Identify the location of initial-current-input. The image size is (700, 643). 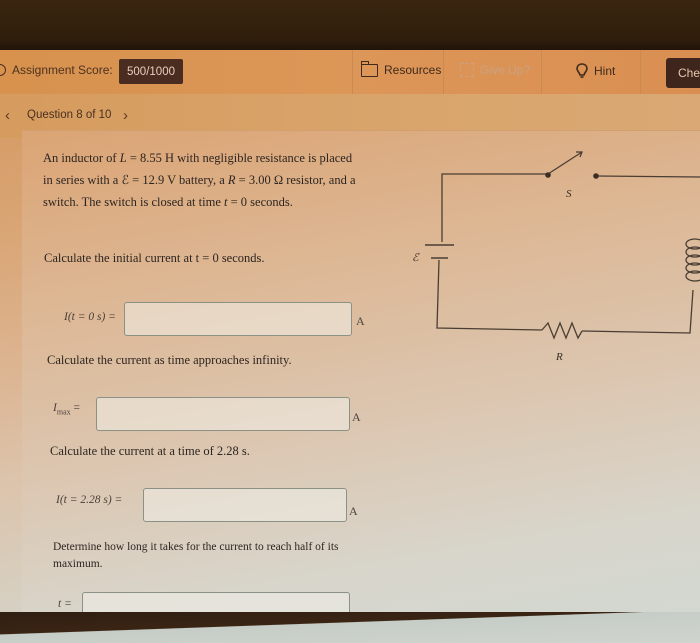
(238, 319).